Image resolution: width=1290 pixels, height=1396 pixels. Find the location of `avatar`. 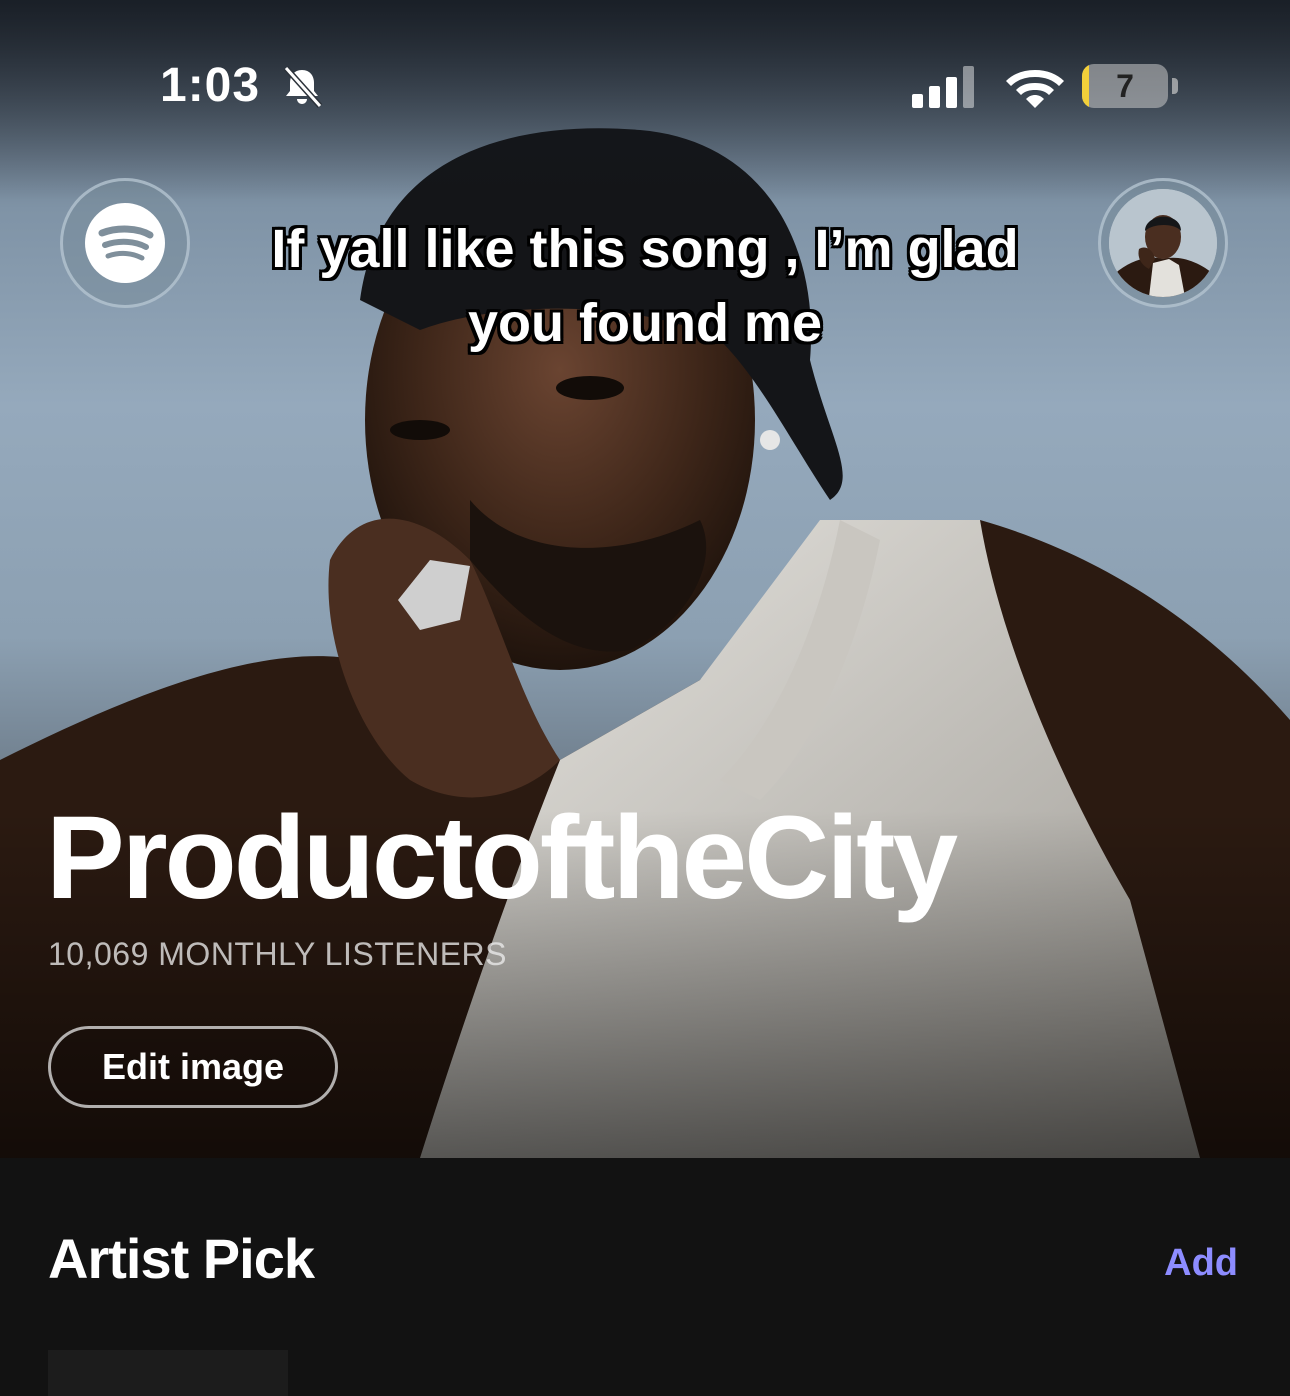

avatar is located at coordinates (1163, 243).